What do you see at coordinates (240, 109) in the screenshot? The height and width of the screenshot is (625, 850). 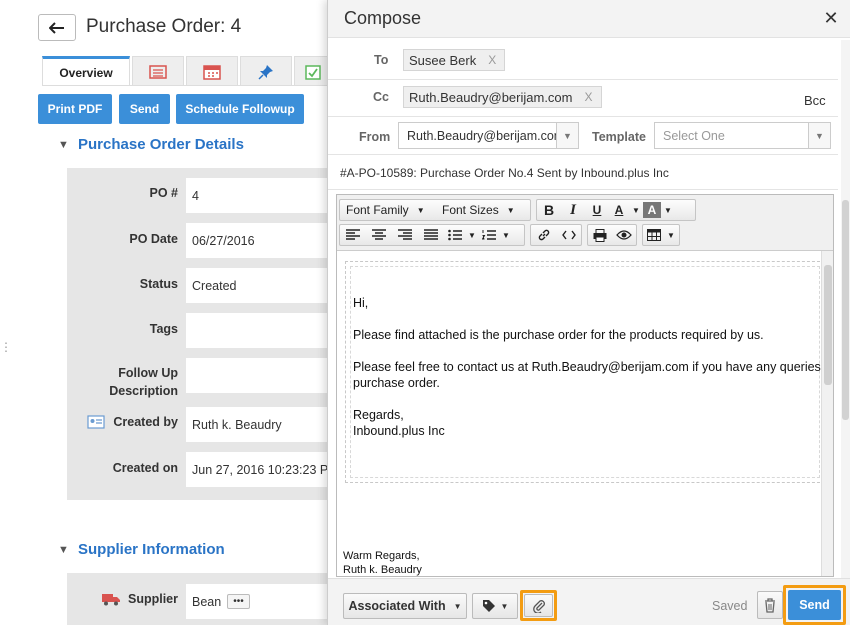 I see `schedule-followup-button: Schedule Followup` at bounding box center [240, 109].